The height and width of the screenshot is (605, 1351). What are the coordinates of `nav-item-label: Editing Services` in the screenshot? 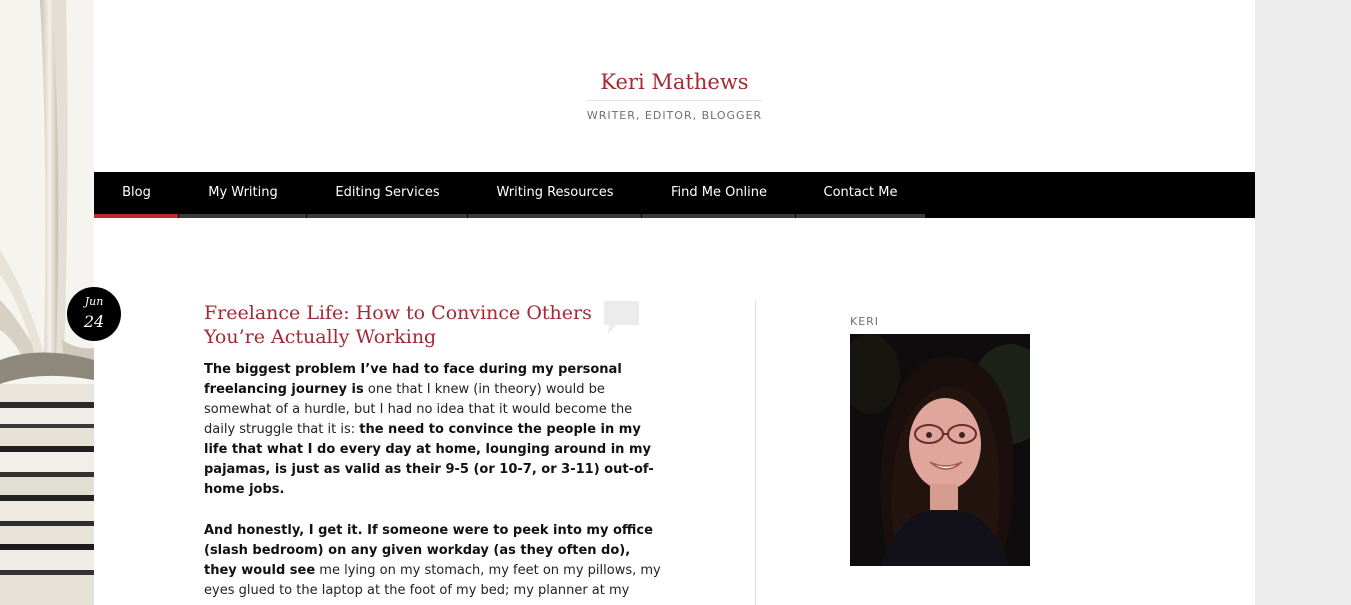 It's located at (387, 192).